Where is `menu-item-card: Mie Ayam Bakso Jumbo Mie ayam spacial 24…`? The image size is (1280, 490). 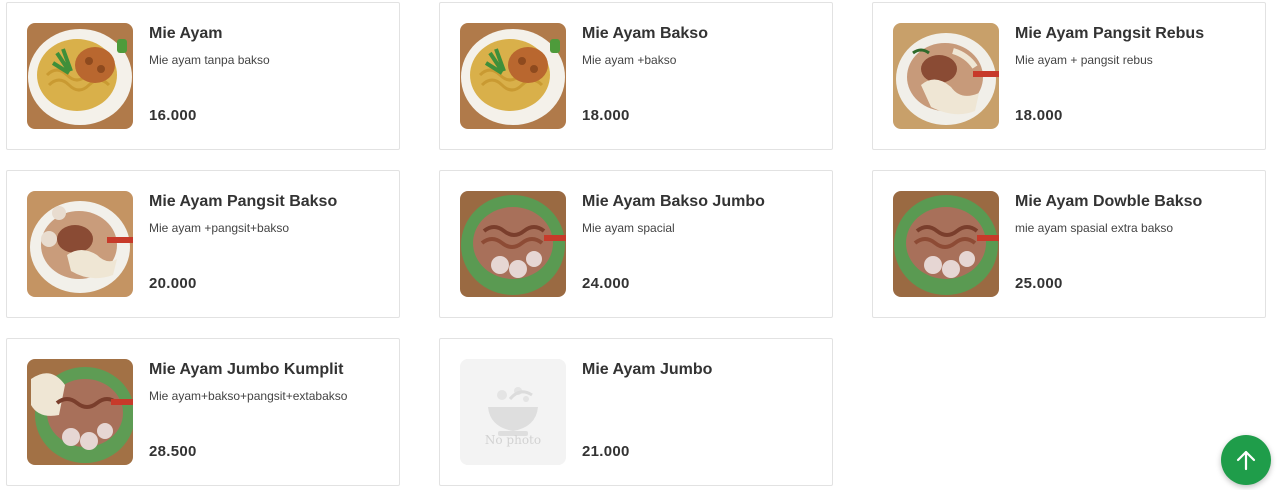
menu-item-card: Mie Ayam Bakso Jumbo Mie ayam spacial 24… is located at coordinates (636, 244).